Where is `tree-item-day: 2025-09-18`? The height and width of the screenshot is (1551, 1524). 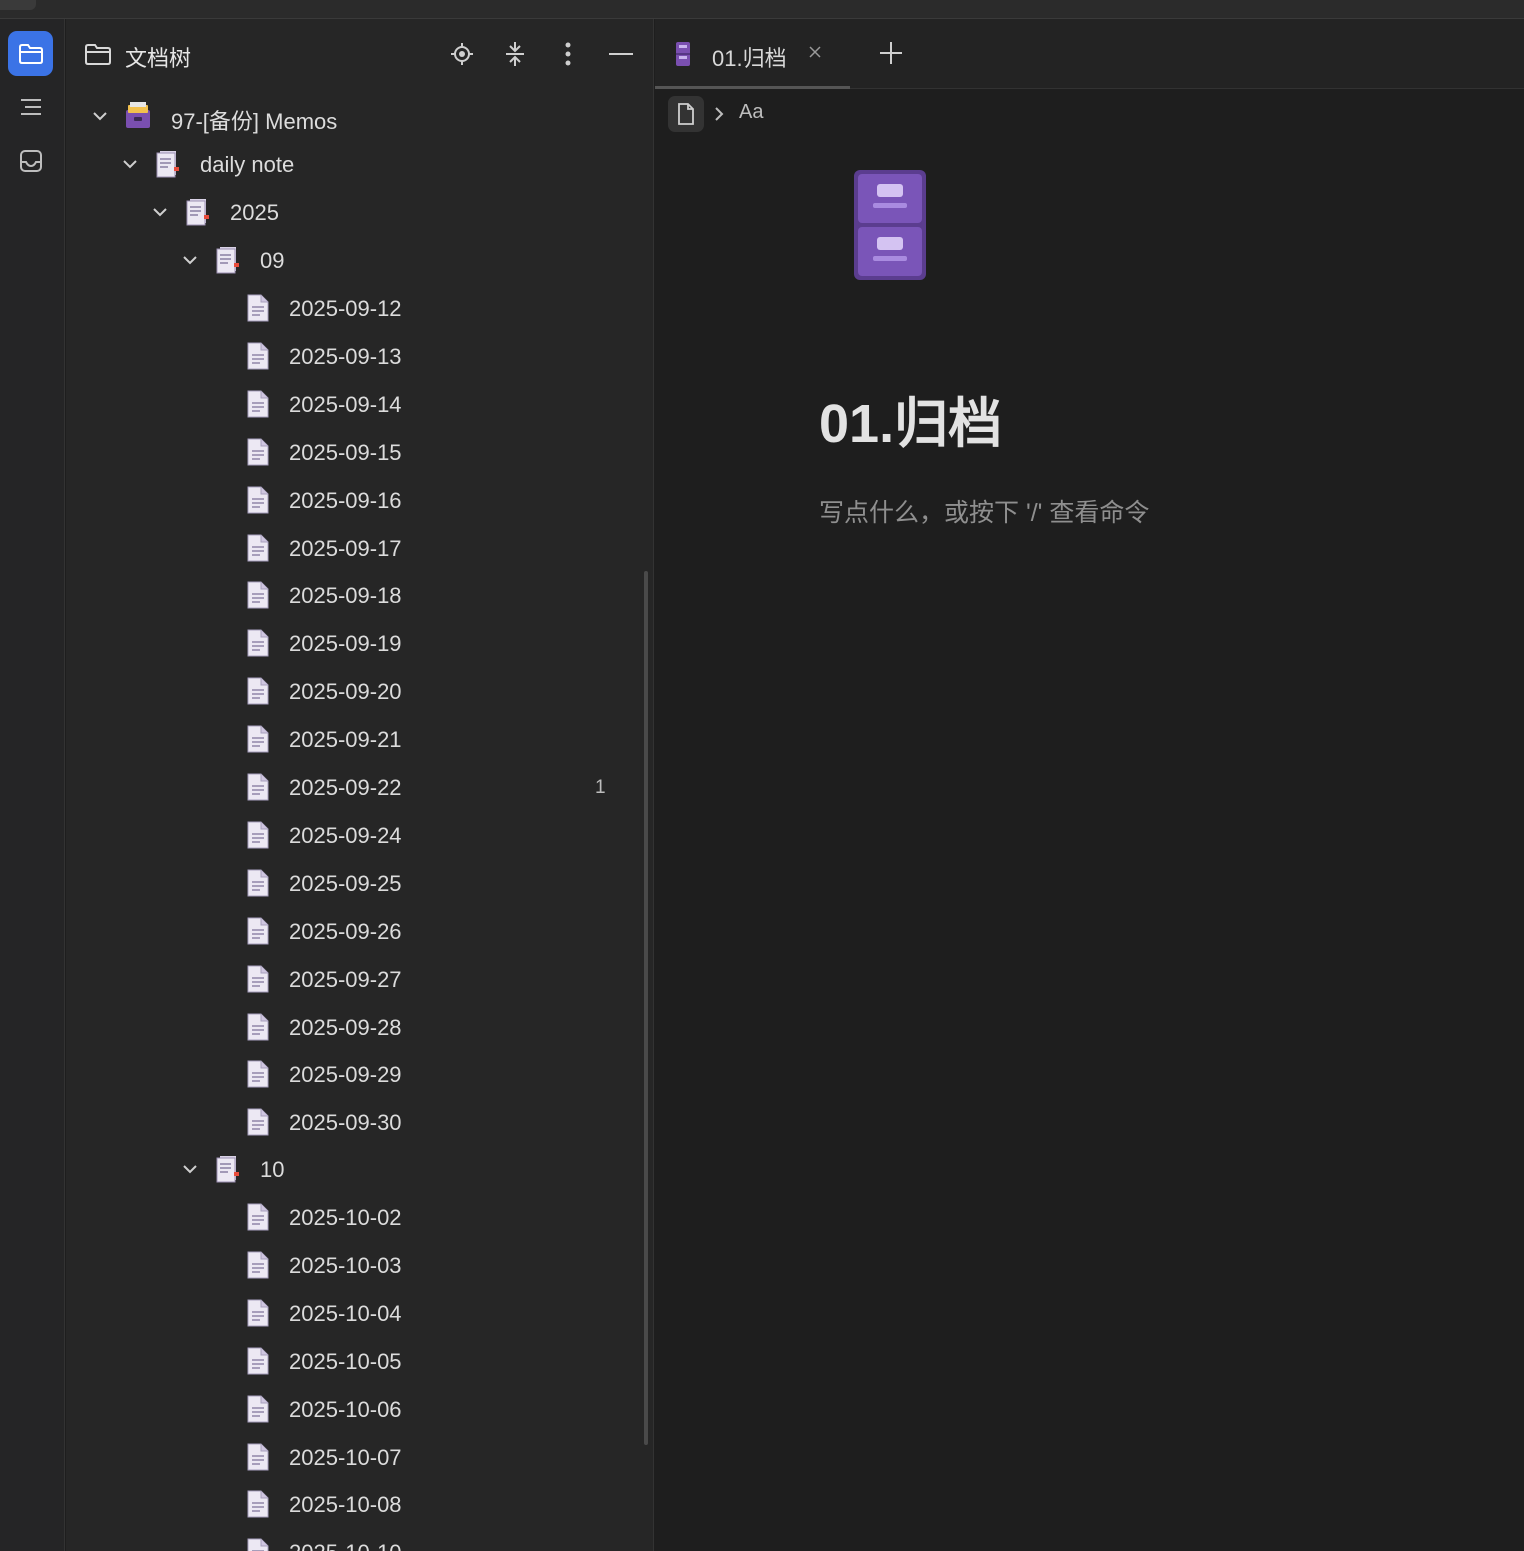
tree-item-day: 2025-09-18 is located at coordinates (359, 594).